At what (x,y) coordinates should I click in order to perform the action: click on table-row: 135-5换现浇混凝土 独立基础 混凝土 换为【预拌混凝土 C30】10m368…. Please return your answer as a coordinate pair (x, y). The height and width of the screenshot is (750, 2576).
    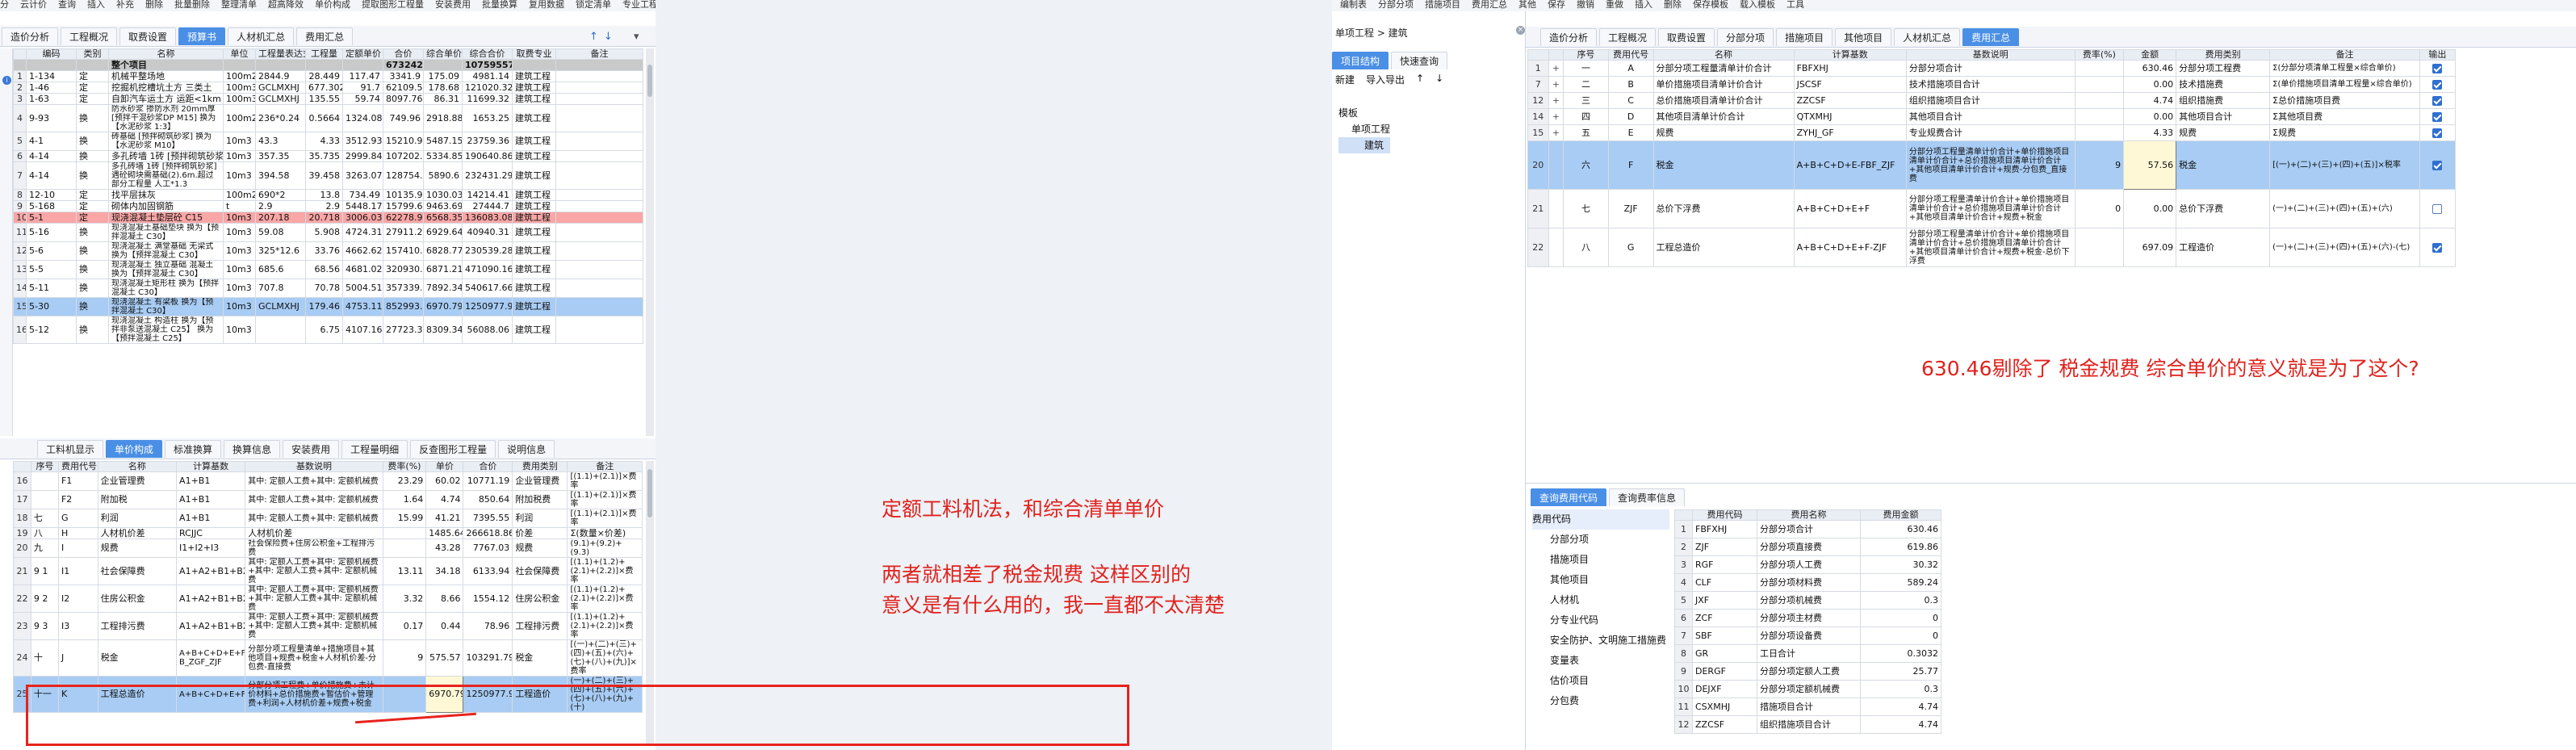
    Looking at the image, I should click on (328, 269).